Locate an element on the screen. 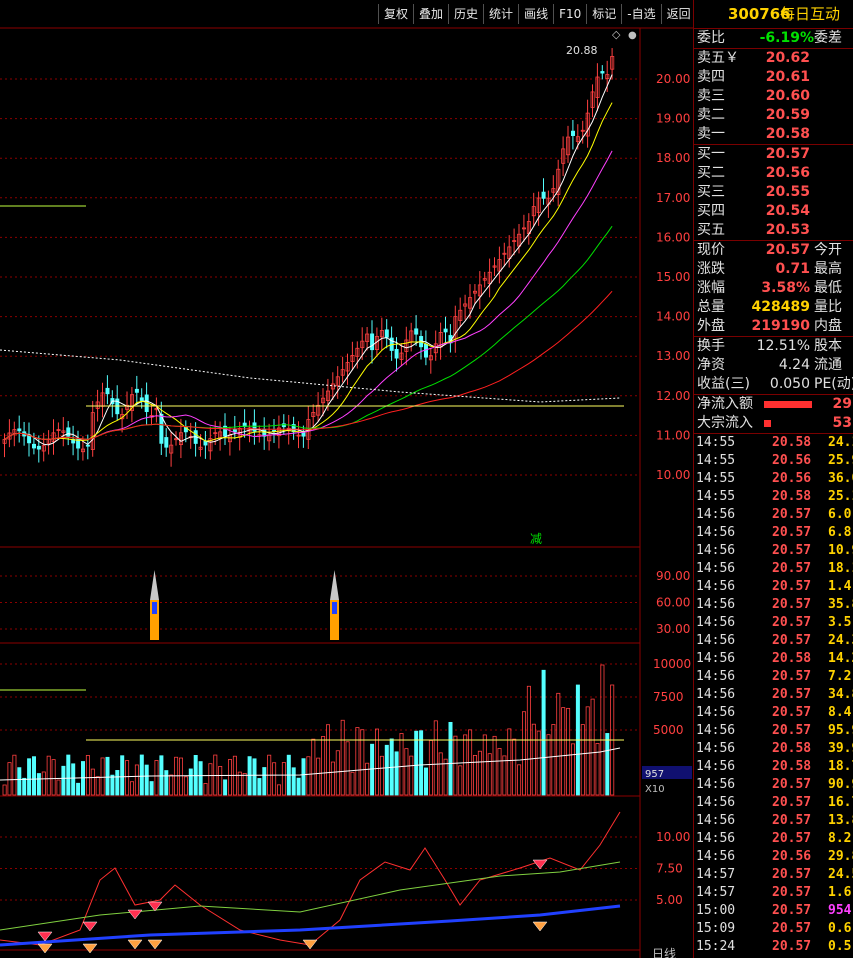 The width and height of the screenshot is (853, 958). stat-4-label: 外盘 is located at coordinates (711, 326).